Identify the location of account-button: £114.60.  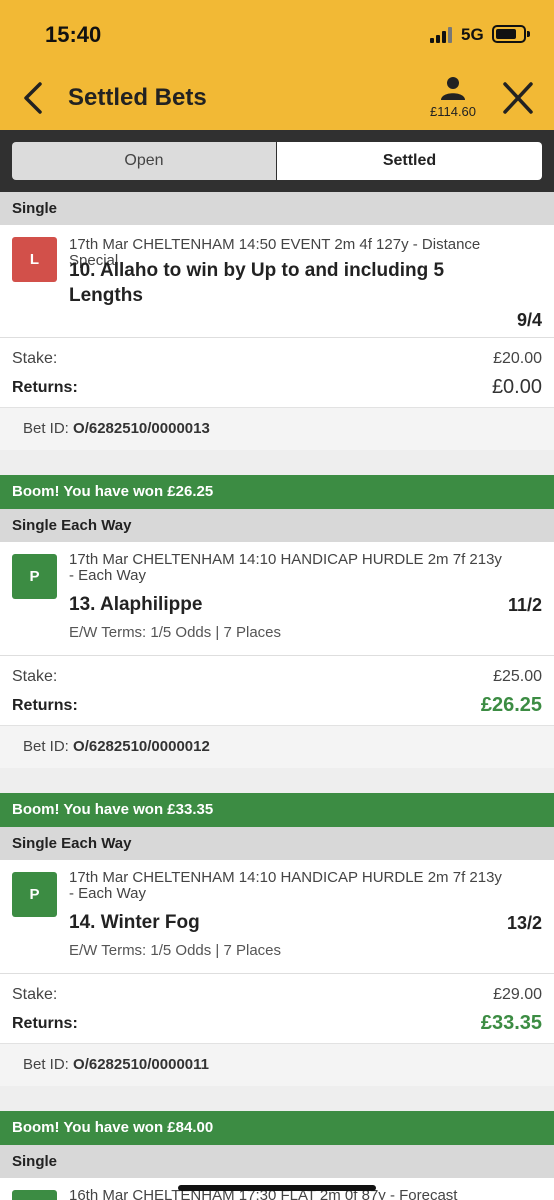
(453, 99).